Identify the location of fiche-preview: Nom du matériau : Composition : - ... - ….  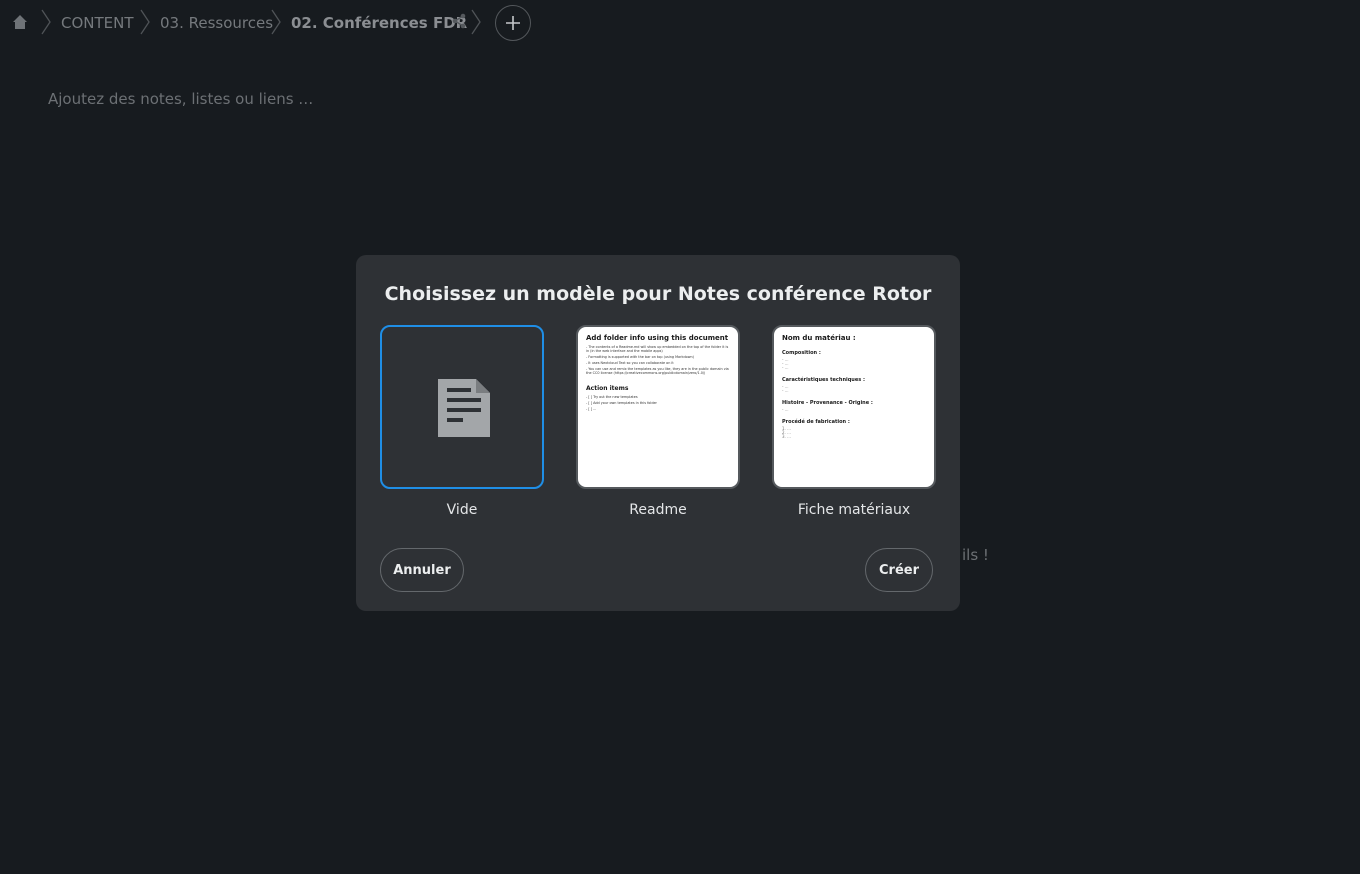
(854, 386).